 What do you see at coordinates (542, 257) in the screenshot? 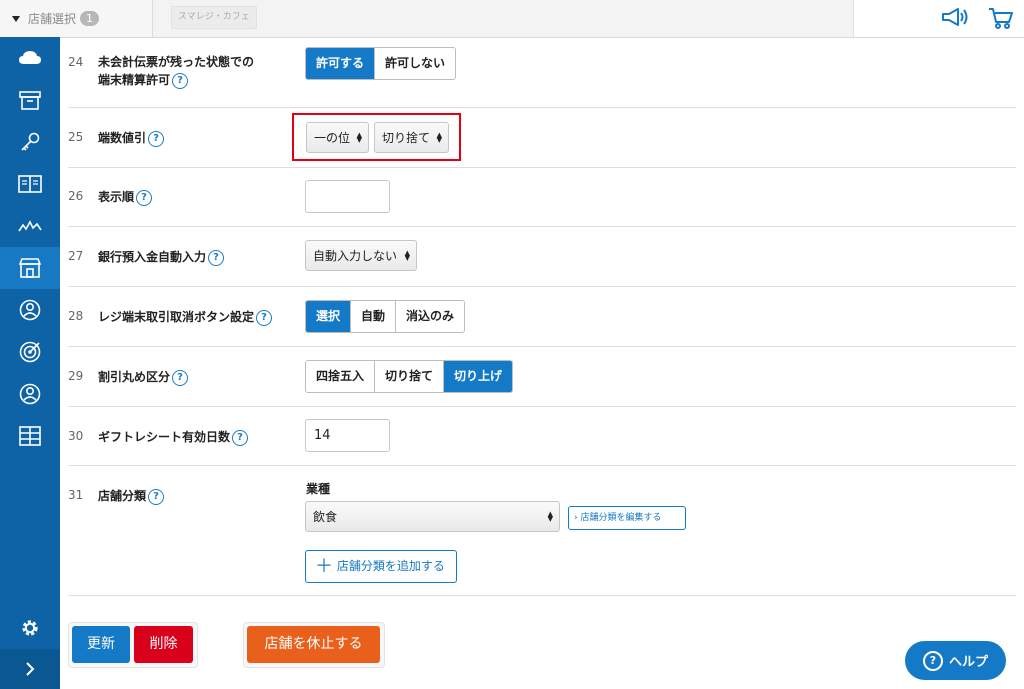
I see `setting-row-27: 27 銀行預入金自動入力? 自動入力しない ▲ ▼` at bounding box center [542, 257].